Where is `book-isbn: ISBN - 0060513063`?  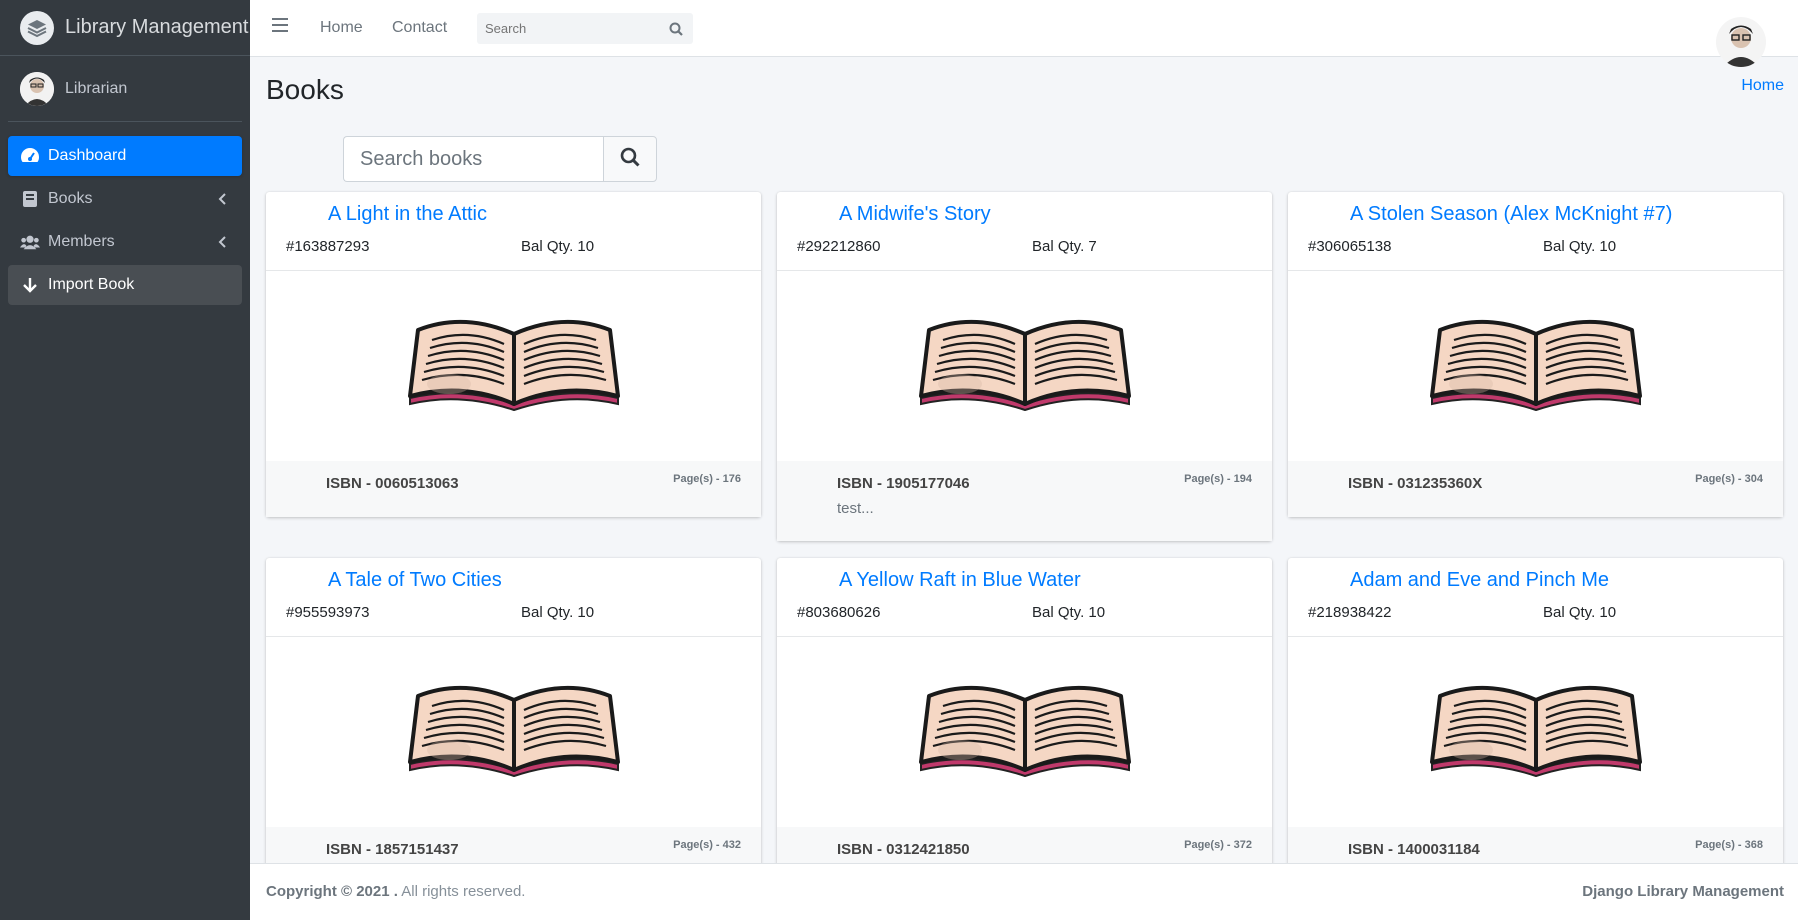 book-isbn: ISBN - 0060513063 is located at coordinates (392, 483).